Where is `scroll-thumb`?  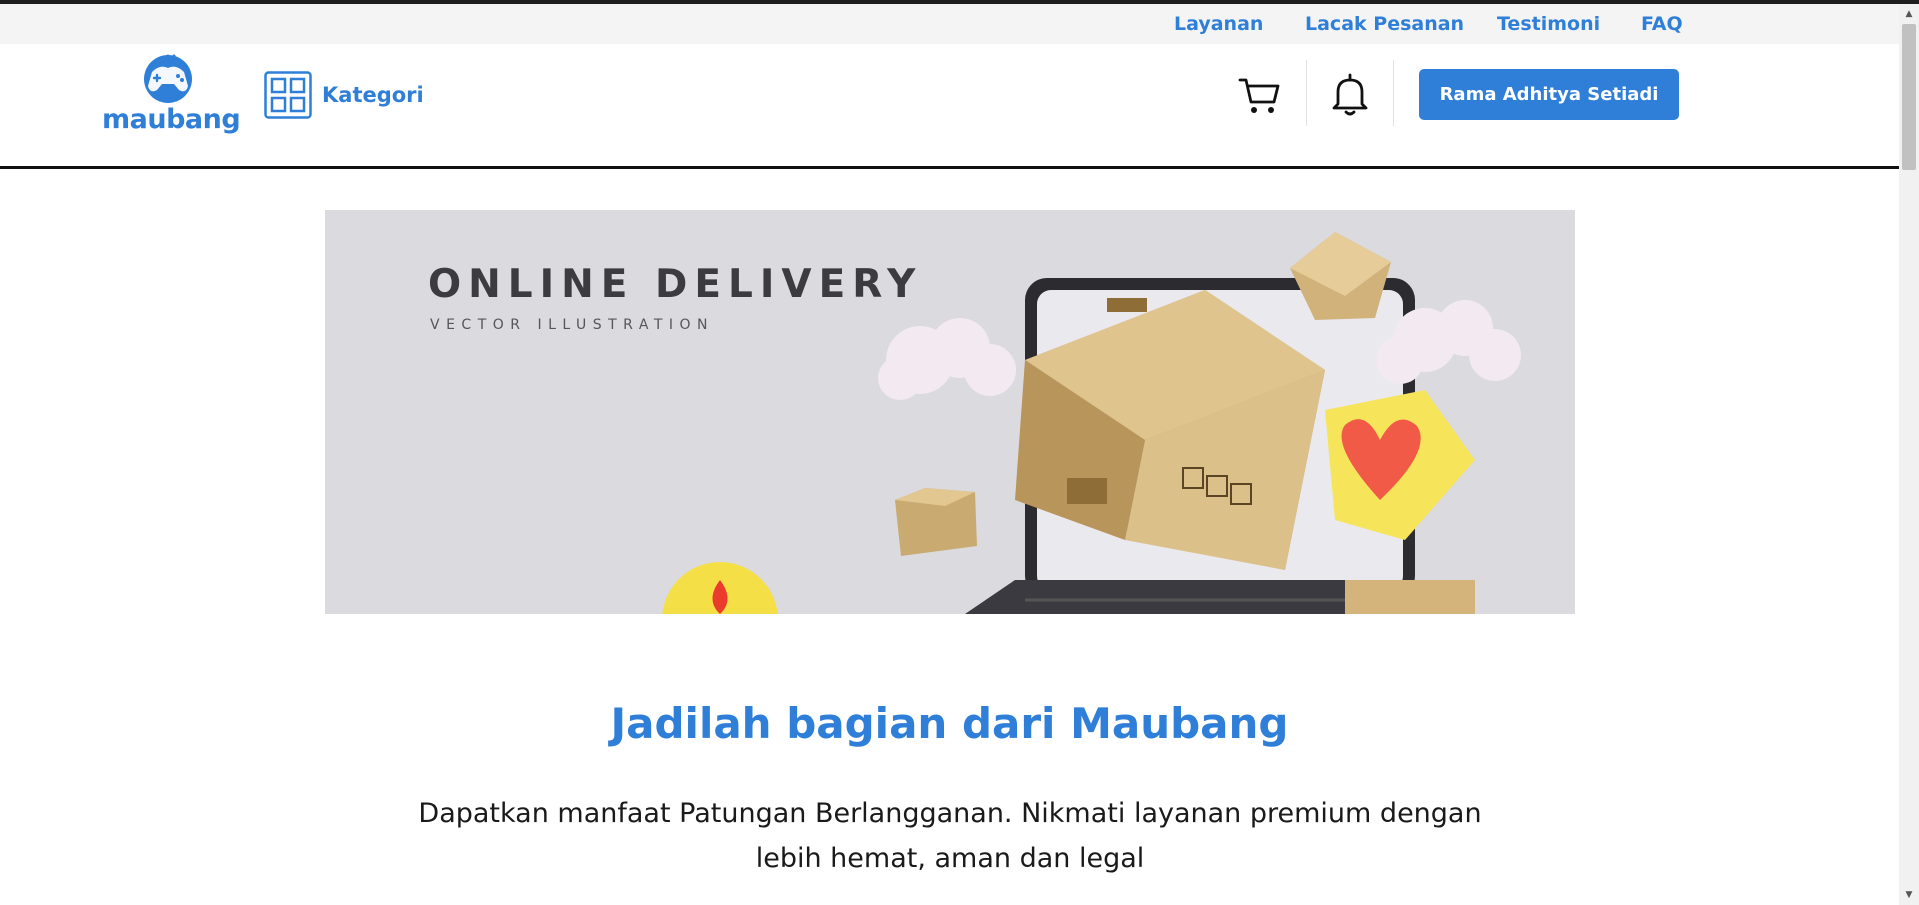
scroll-thumb is located at coordinates (1909, 97).